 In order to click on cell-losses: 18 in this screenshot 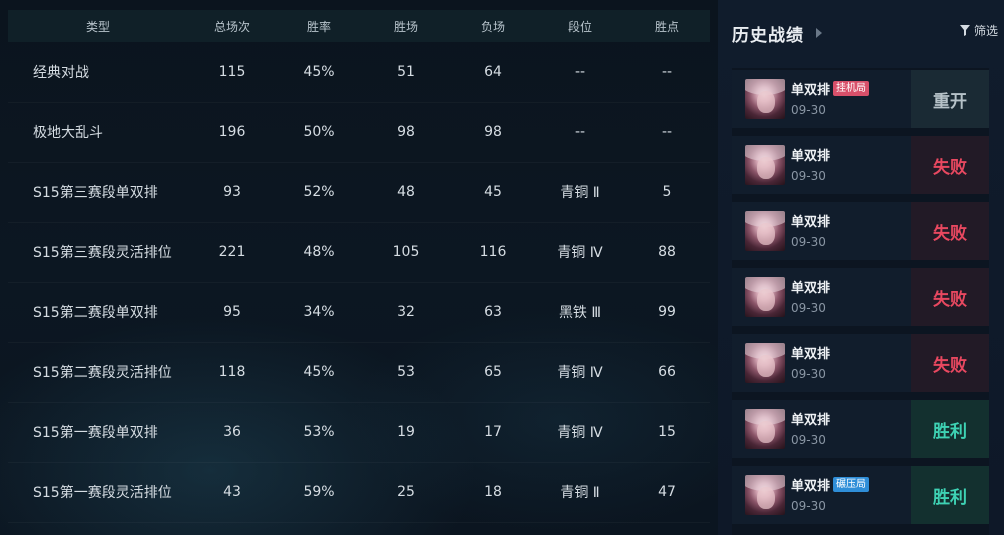, I will do `click(493, 492)`.